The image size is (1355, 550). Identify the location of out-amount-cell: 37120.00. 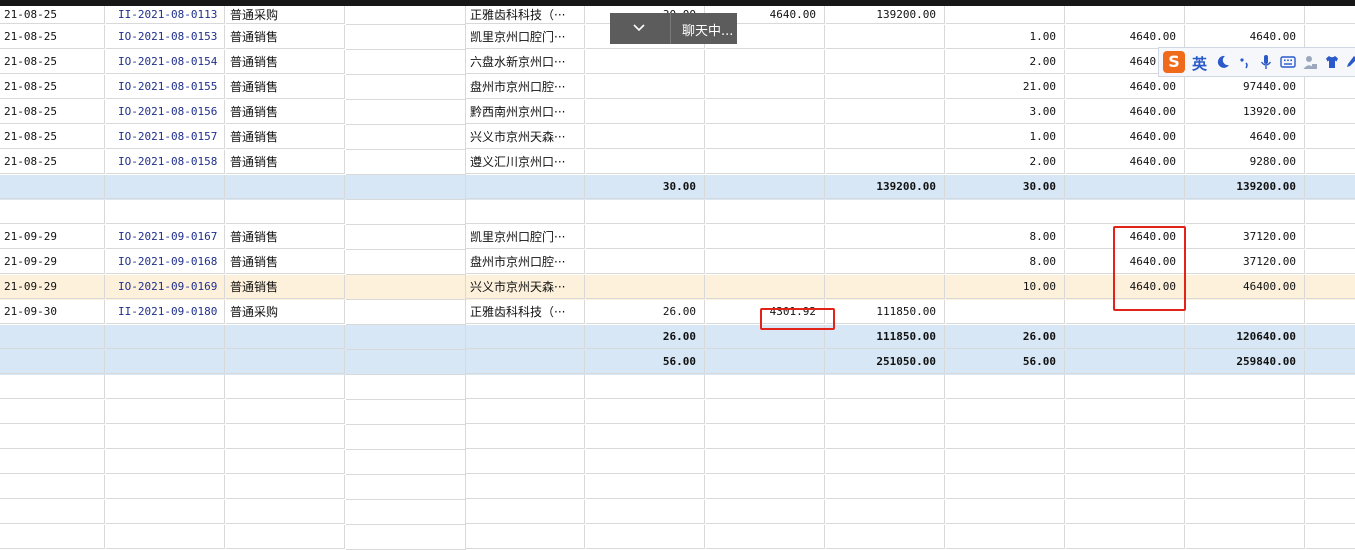
(1245, 262).